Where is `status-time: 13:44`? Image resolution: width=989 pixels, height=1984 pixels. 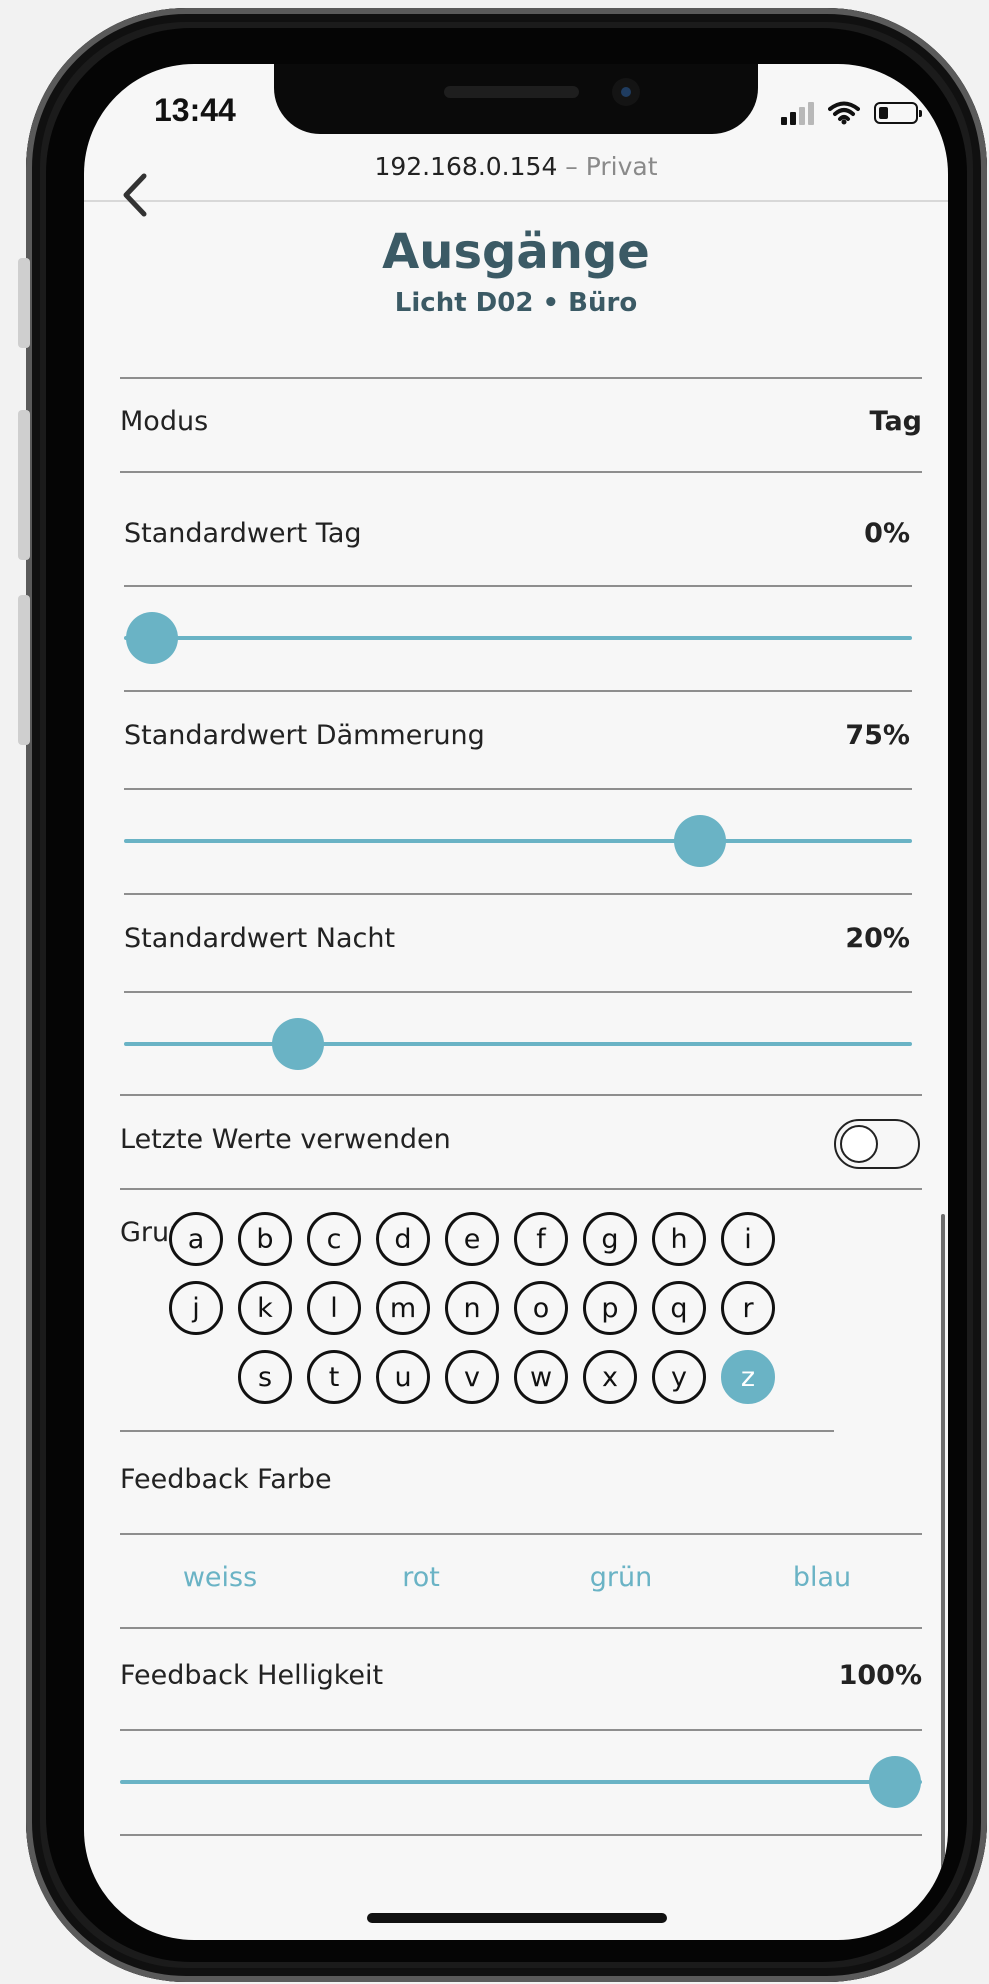 status-time: 13:44 is located at coordinates (195, 110).